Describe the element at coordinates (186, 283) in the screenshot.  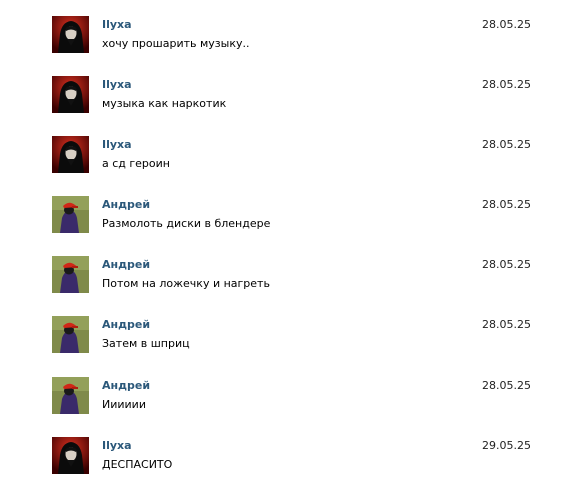
I see `message-text: Потом на ложечку и нагреть` at that location.